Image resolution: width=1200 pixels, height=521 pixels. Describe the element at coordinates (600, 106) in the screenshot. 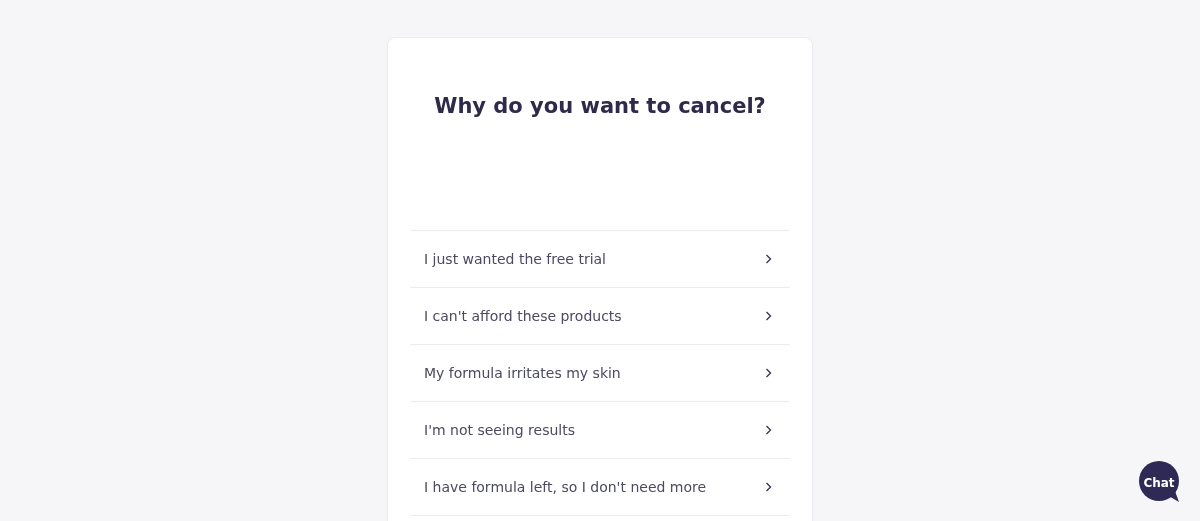

I see `page-title: Why do you want to cancel?` at that location.